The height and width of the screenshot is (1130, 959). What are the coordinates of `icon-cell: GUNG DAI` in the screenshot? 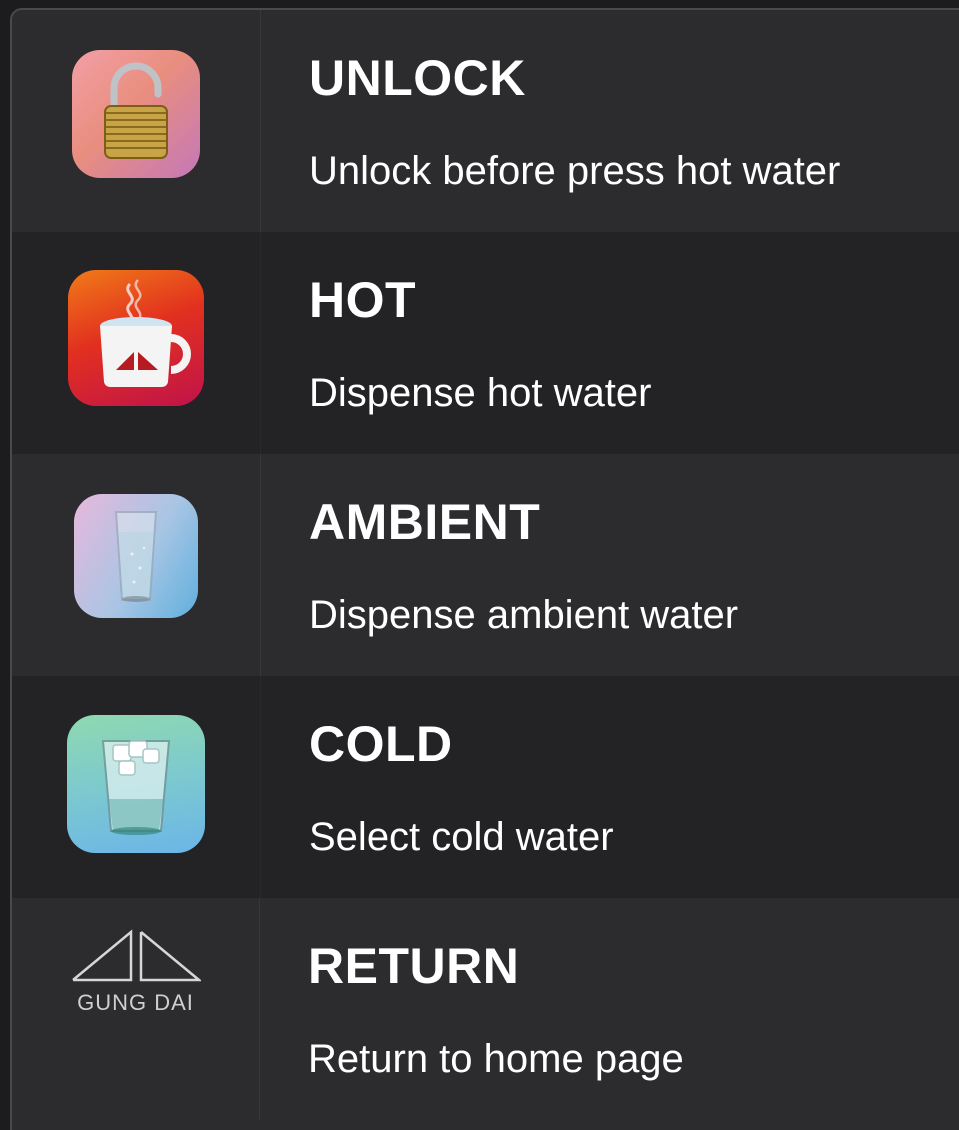 It's located at (136, 1009).